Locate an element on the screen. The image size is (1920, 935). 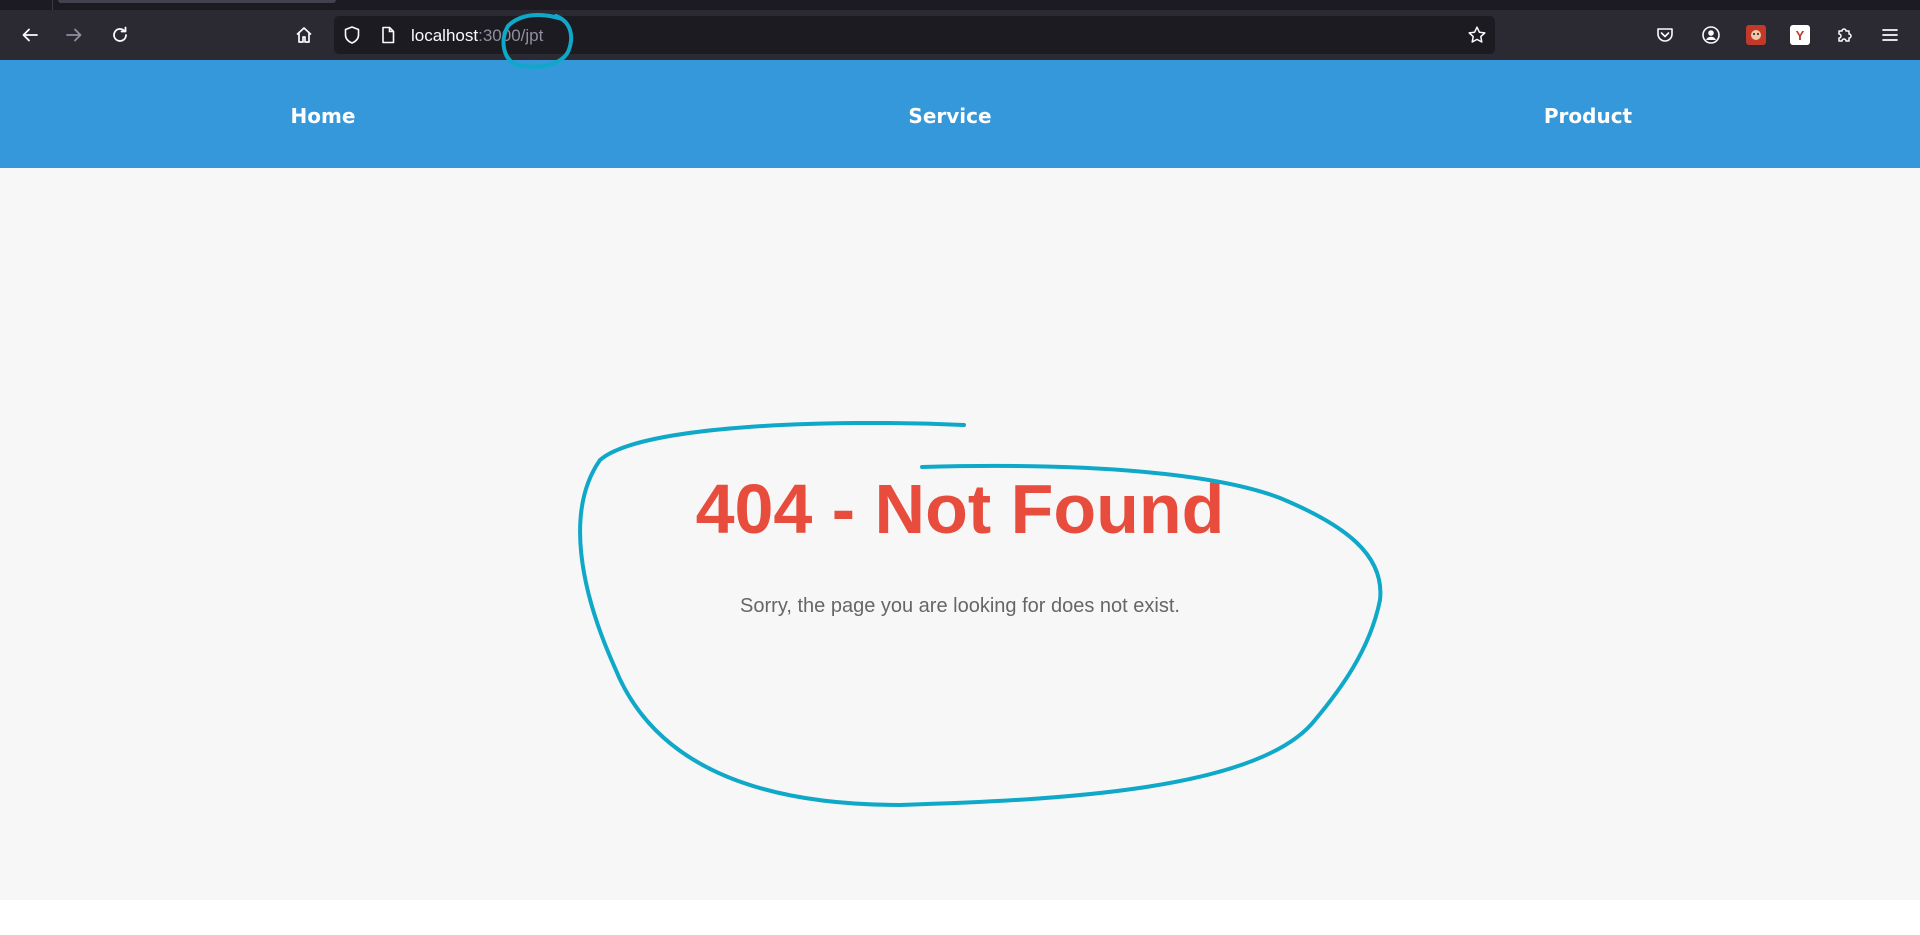
extensions-button is located at coordinates (1845, 35).